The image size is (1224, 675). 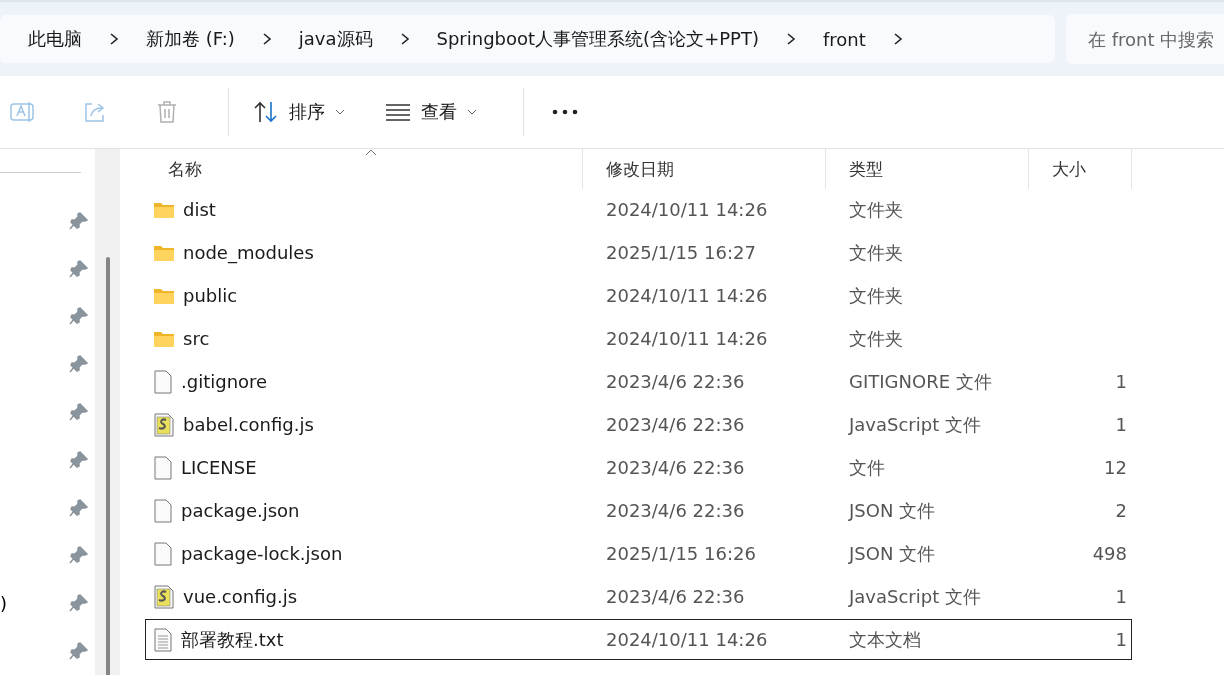 What do you see at coordinates (681, 252) in the screenshot?
I see `modified-date: 2025/1/15 16:27` at bounding box center [681, 252].